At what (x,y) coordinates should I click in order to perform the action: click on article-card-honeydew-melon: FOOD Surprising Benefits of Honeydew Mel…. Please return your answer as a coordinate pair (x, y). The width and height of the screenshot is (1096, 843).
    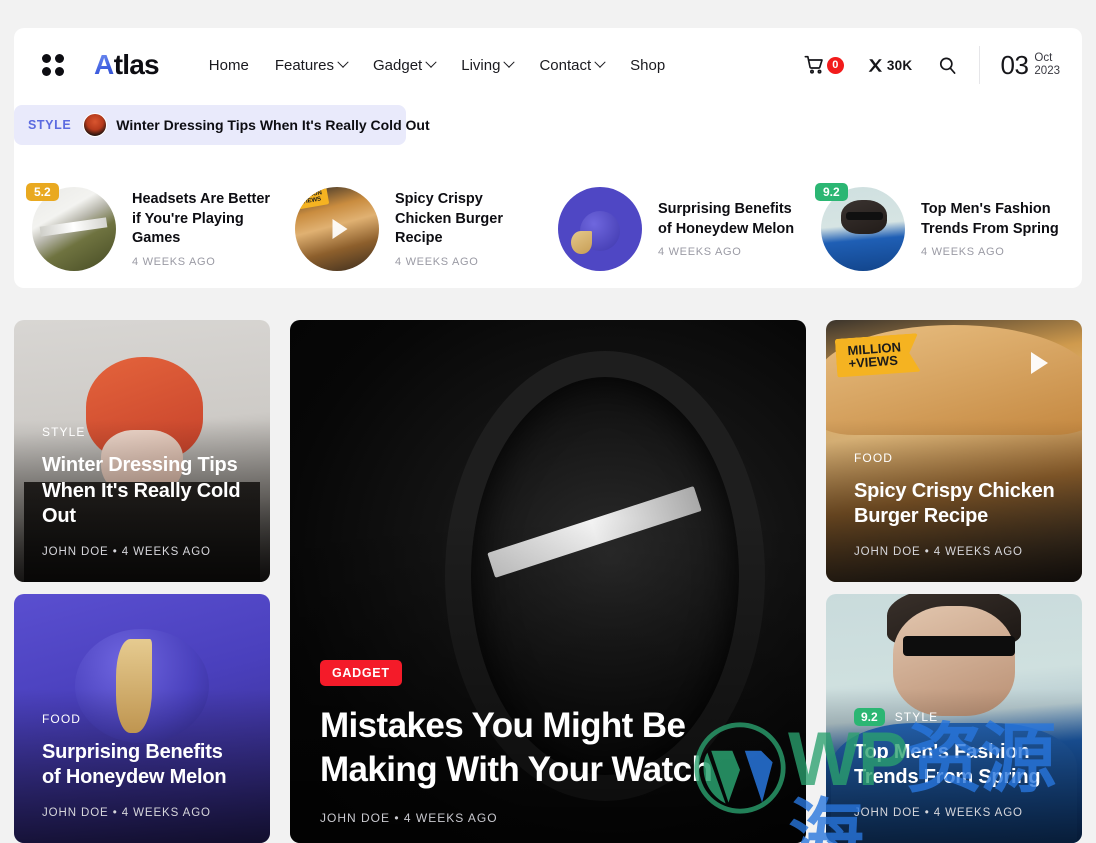
    Looking at the image, I should click on (142, 718).